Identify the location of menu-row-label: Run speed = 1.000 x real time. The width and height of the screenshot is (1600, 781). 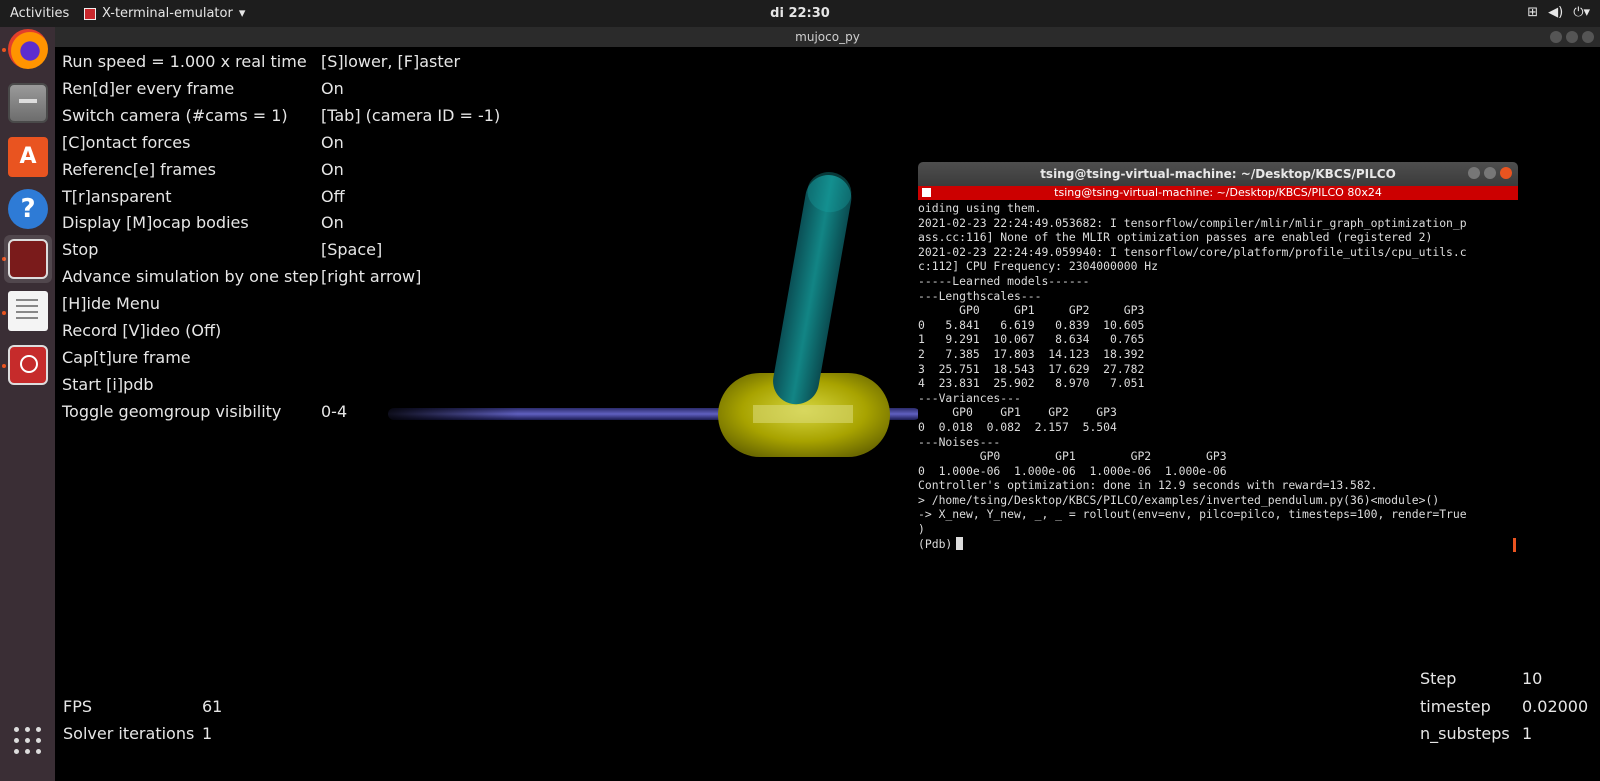
(184, 61).